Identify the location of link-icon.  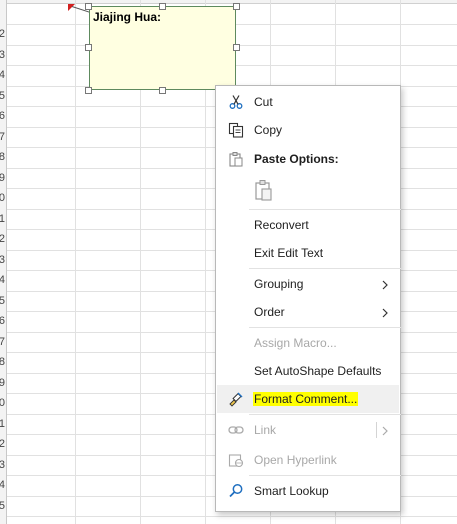
(236, 430).